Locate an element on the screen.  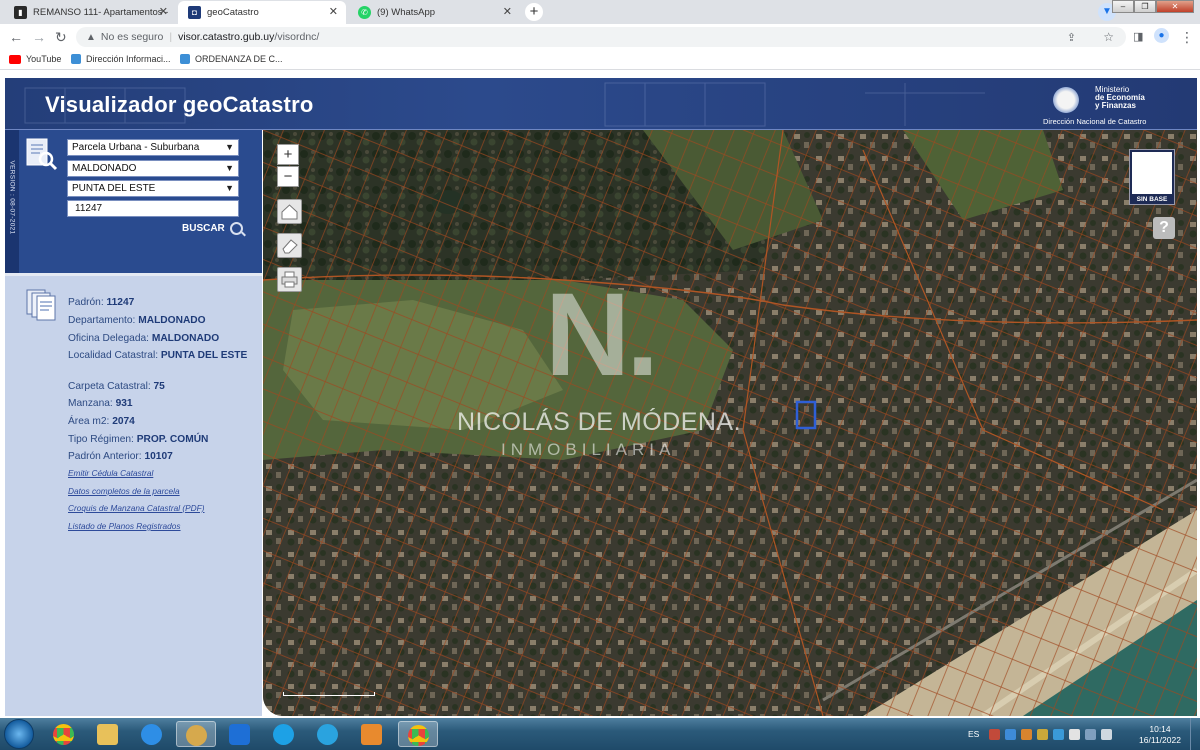
reload-icon: ↻ is located at coordinates (61, 37).